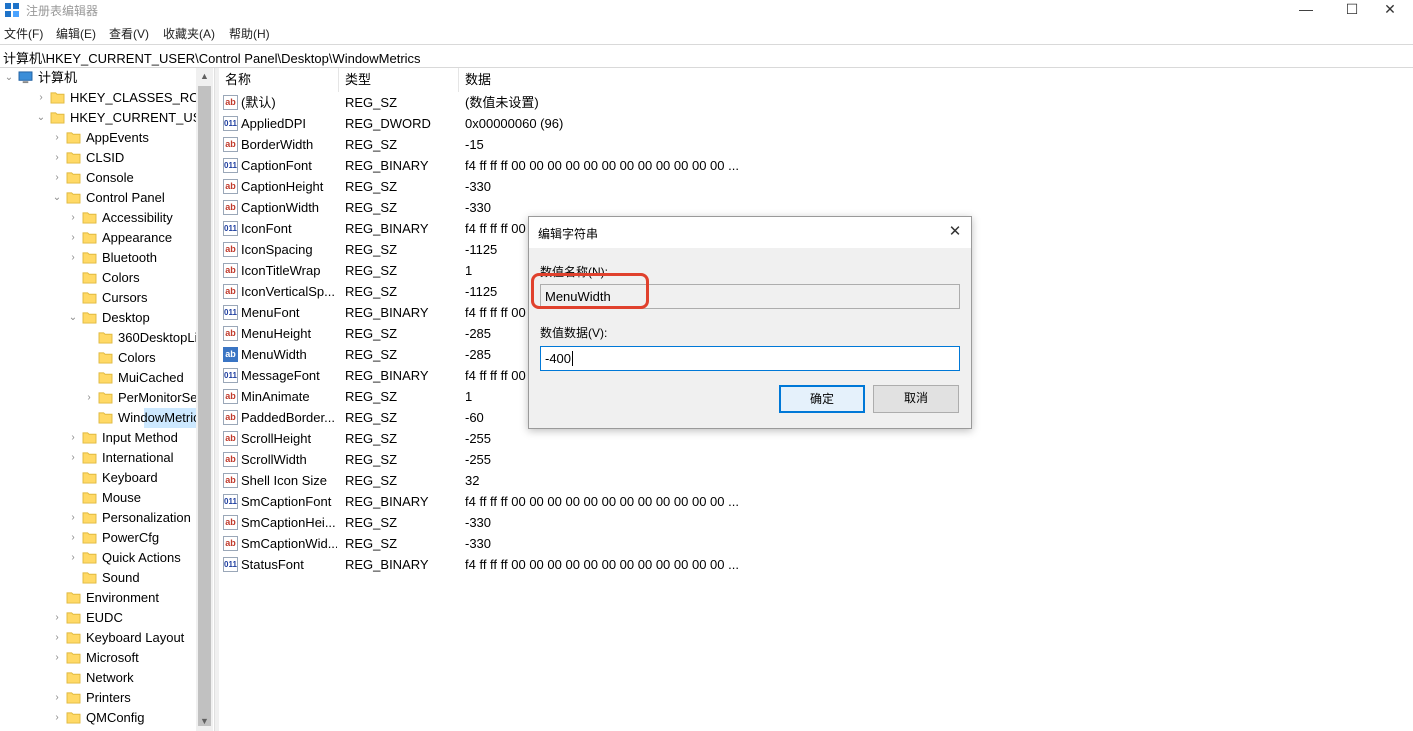 Image resolution: width=1413 pixels, height=731 pixels. Describe the element at coordinates (115, 717) in the screenshot. I see `tree-item-label: QMConfig` at that location.